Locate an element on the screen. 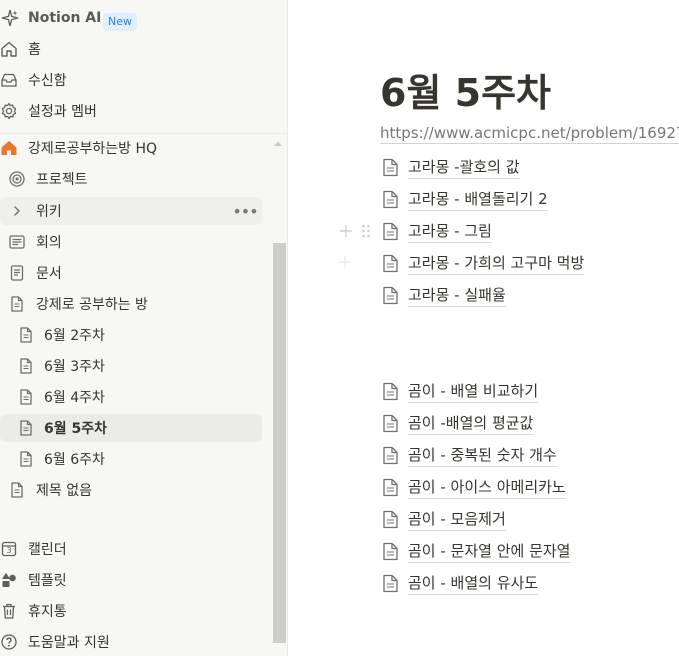 The height and width of the screenshot is (656, 679). target-icon is located at coordinates (17, 179).